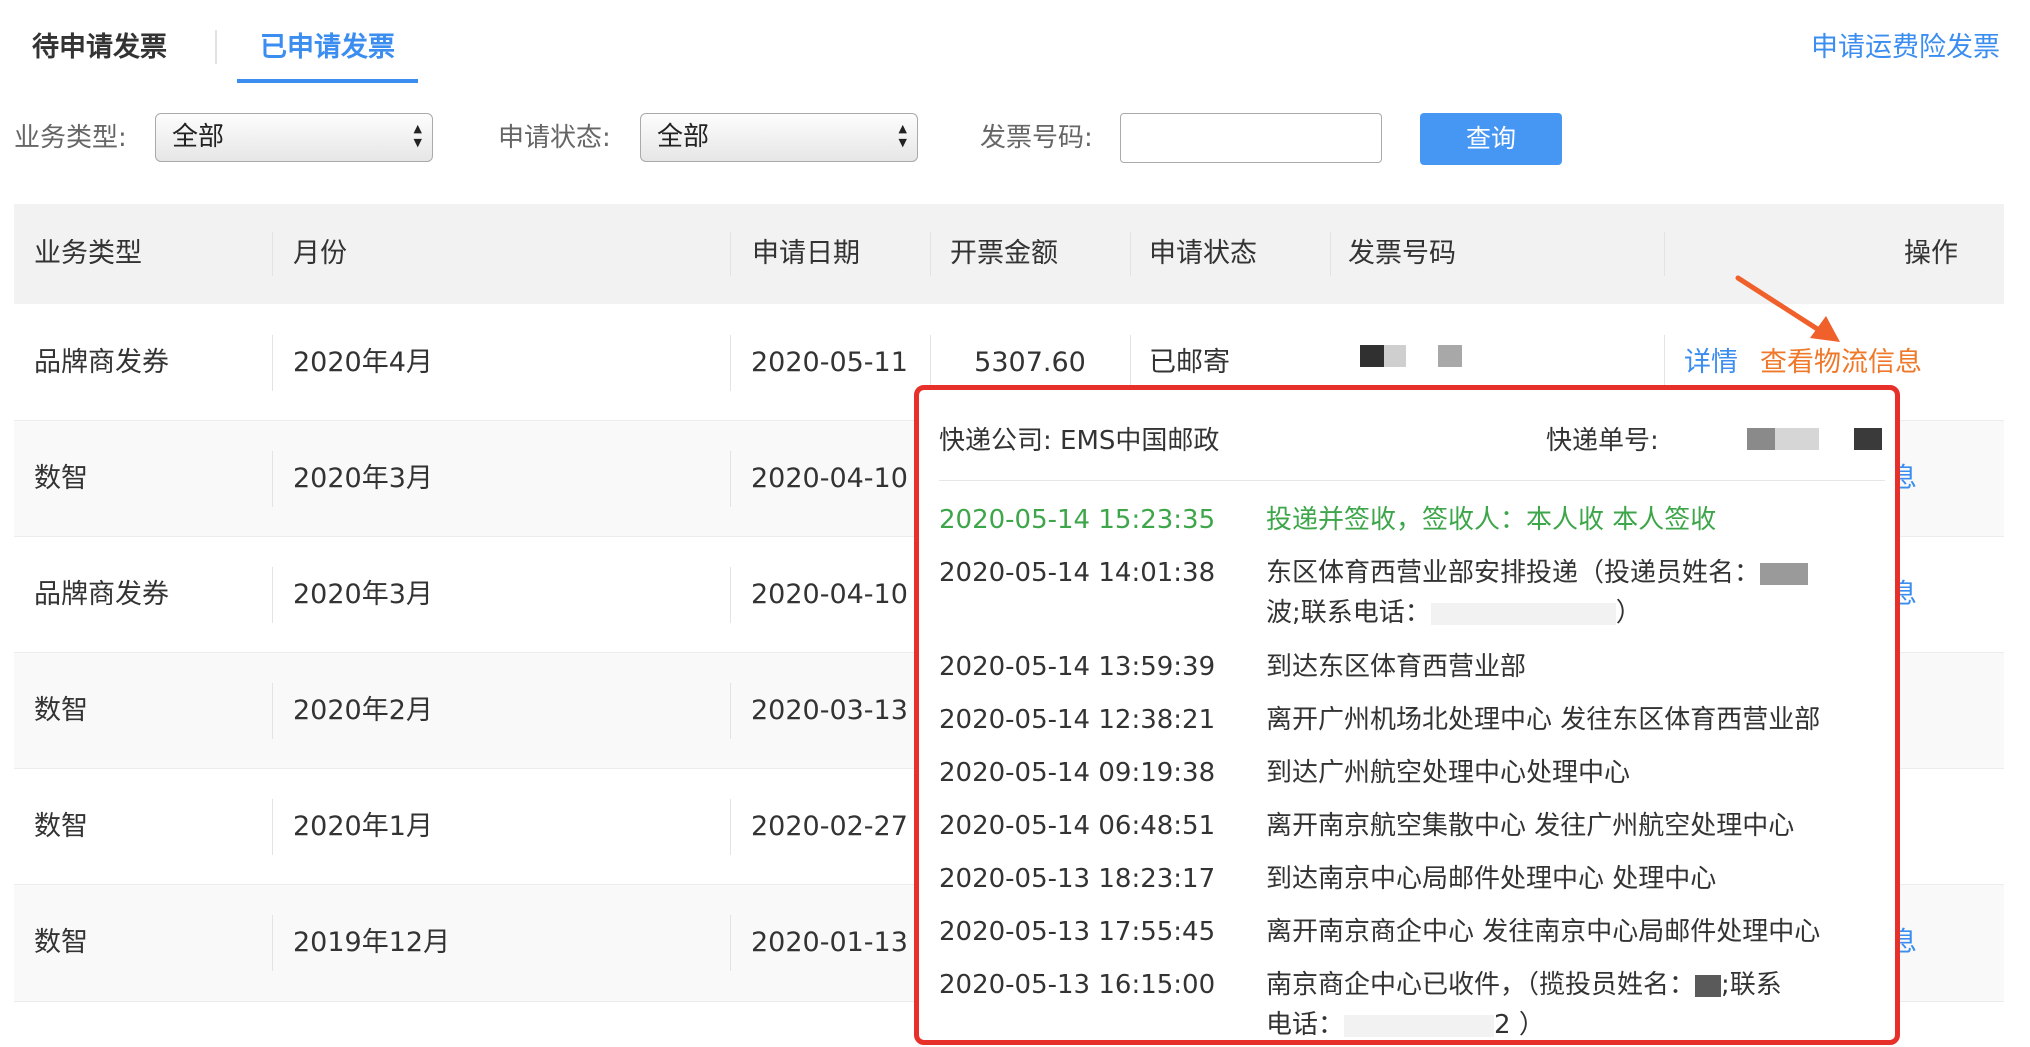 This screenshot has width=2030, height=1047. Describe the element at coordinates (829, 826) in the screenshot. I see `cell-apply-date: 2020-02-27` at that location.